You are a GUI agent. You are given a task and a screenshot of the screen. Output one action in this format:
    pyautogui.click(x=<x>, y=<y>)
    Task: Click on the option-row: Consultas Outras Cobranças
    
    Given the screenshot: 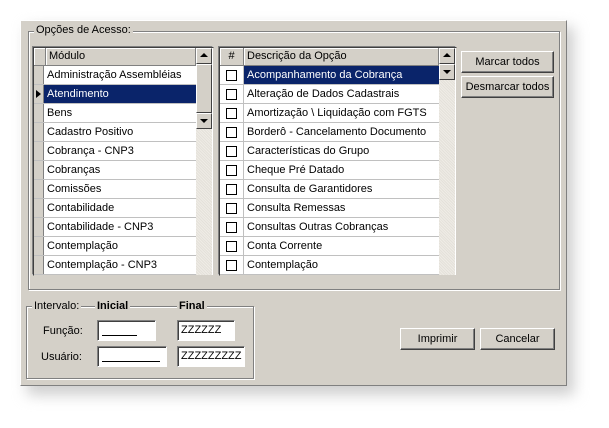 What is the action you would take?
    pyautogui.click(x=329, y=227)
    